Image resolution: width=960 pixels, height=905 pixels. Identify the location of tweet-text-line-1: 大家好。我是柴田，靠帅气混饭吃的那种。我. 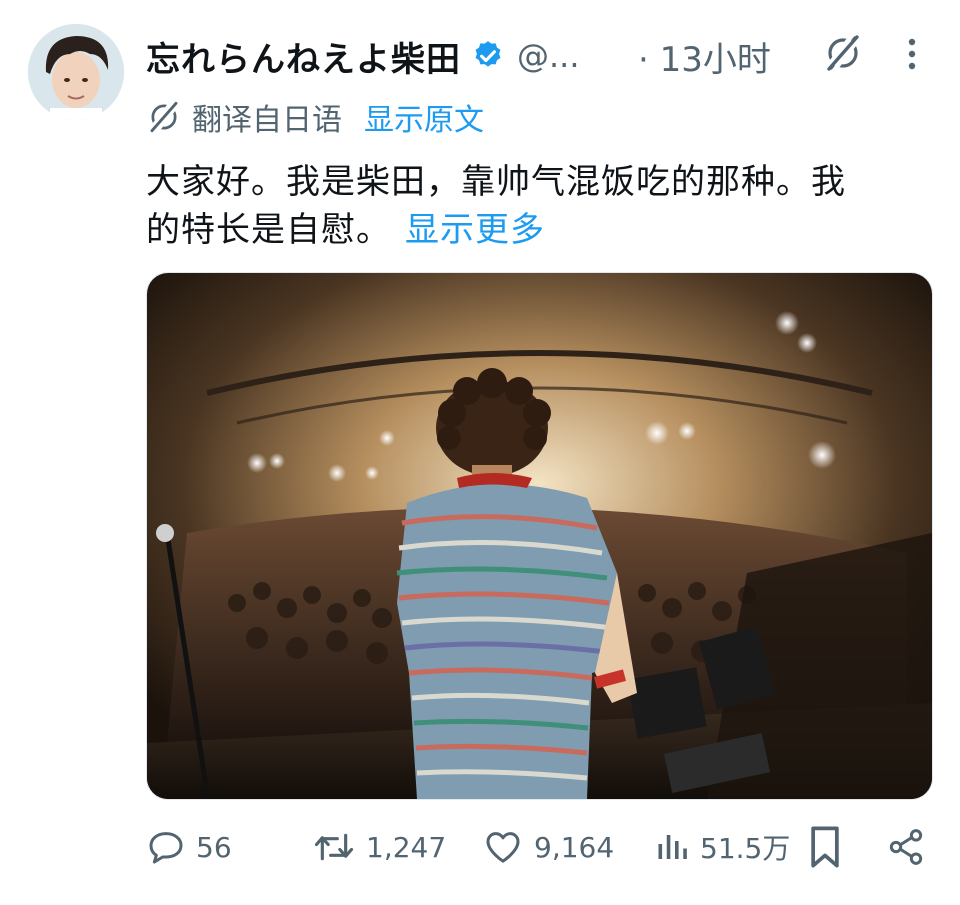
(496, 182).